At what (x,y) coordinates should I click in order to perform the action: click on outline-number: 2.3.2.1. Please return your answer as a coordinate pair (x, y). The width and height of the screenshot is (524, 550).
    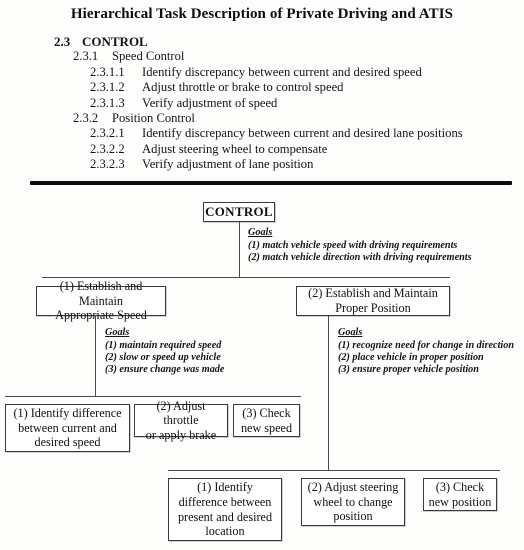
    Looking at the image, I should click on (107, 133).